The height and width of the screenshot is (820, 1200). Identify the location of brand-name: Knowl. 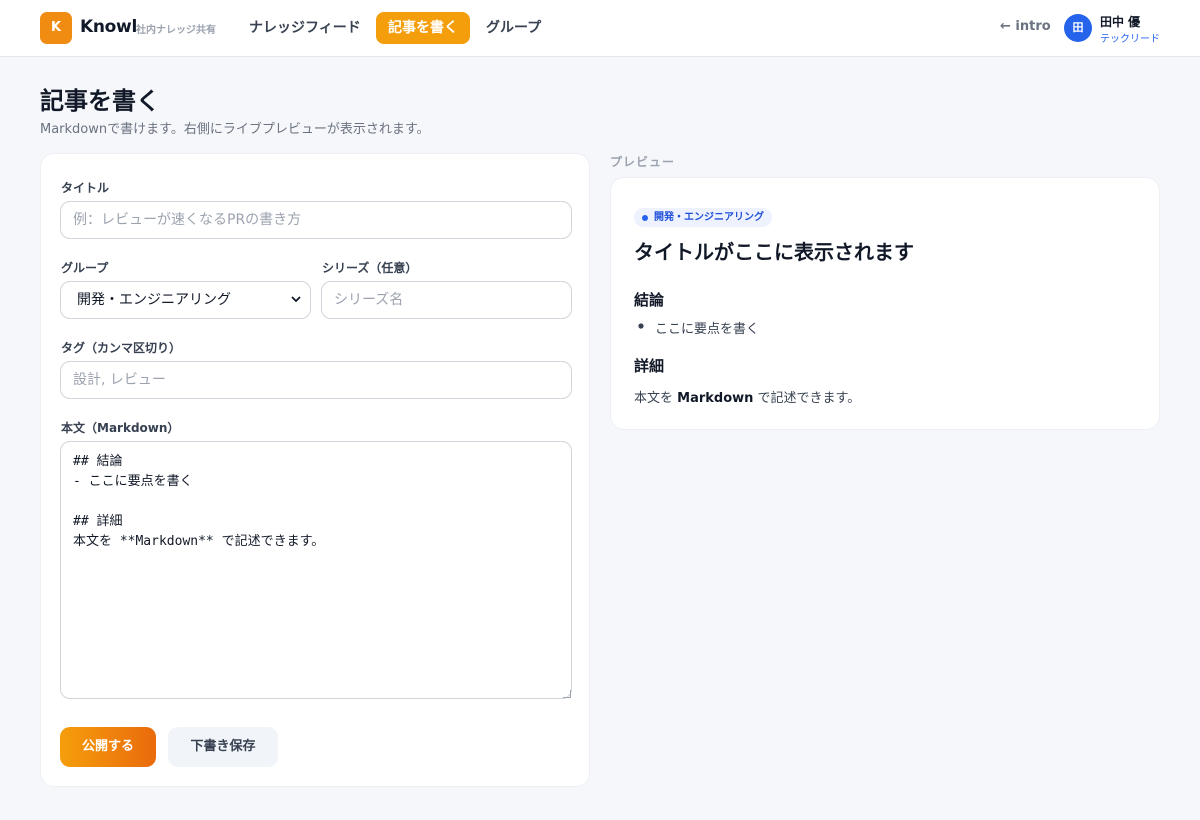
(108, 27).